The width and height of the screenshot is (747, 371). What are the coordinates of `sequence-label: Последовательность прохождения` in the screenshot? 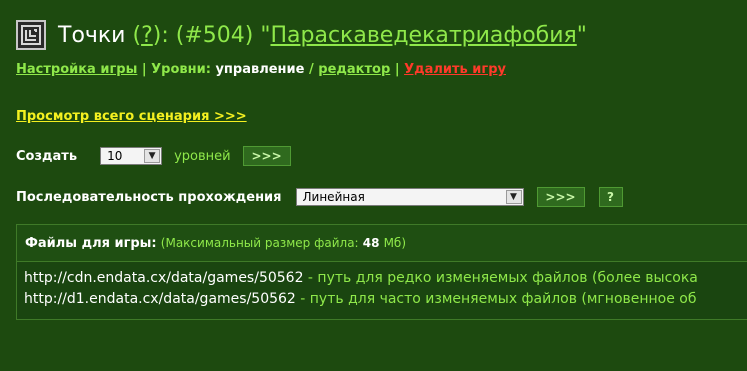 It's located at (149, 197).